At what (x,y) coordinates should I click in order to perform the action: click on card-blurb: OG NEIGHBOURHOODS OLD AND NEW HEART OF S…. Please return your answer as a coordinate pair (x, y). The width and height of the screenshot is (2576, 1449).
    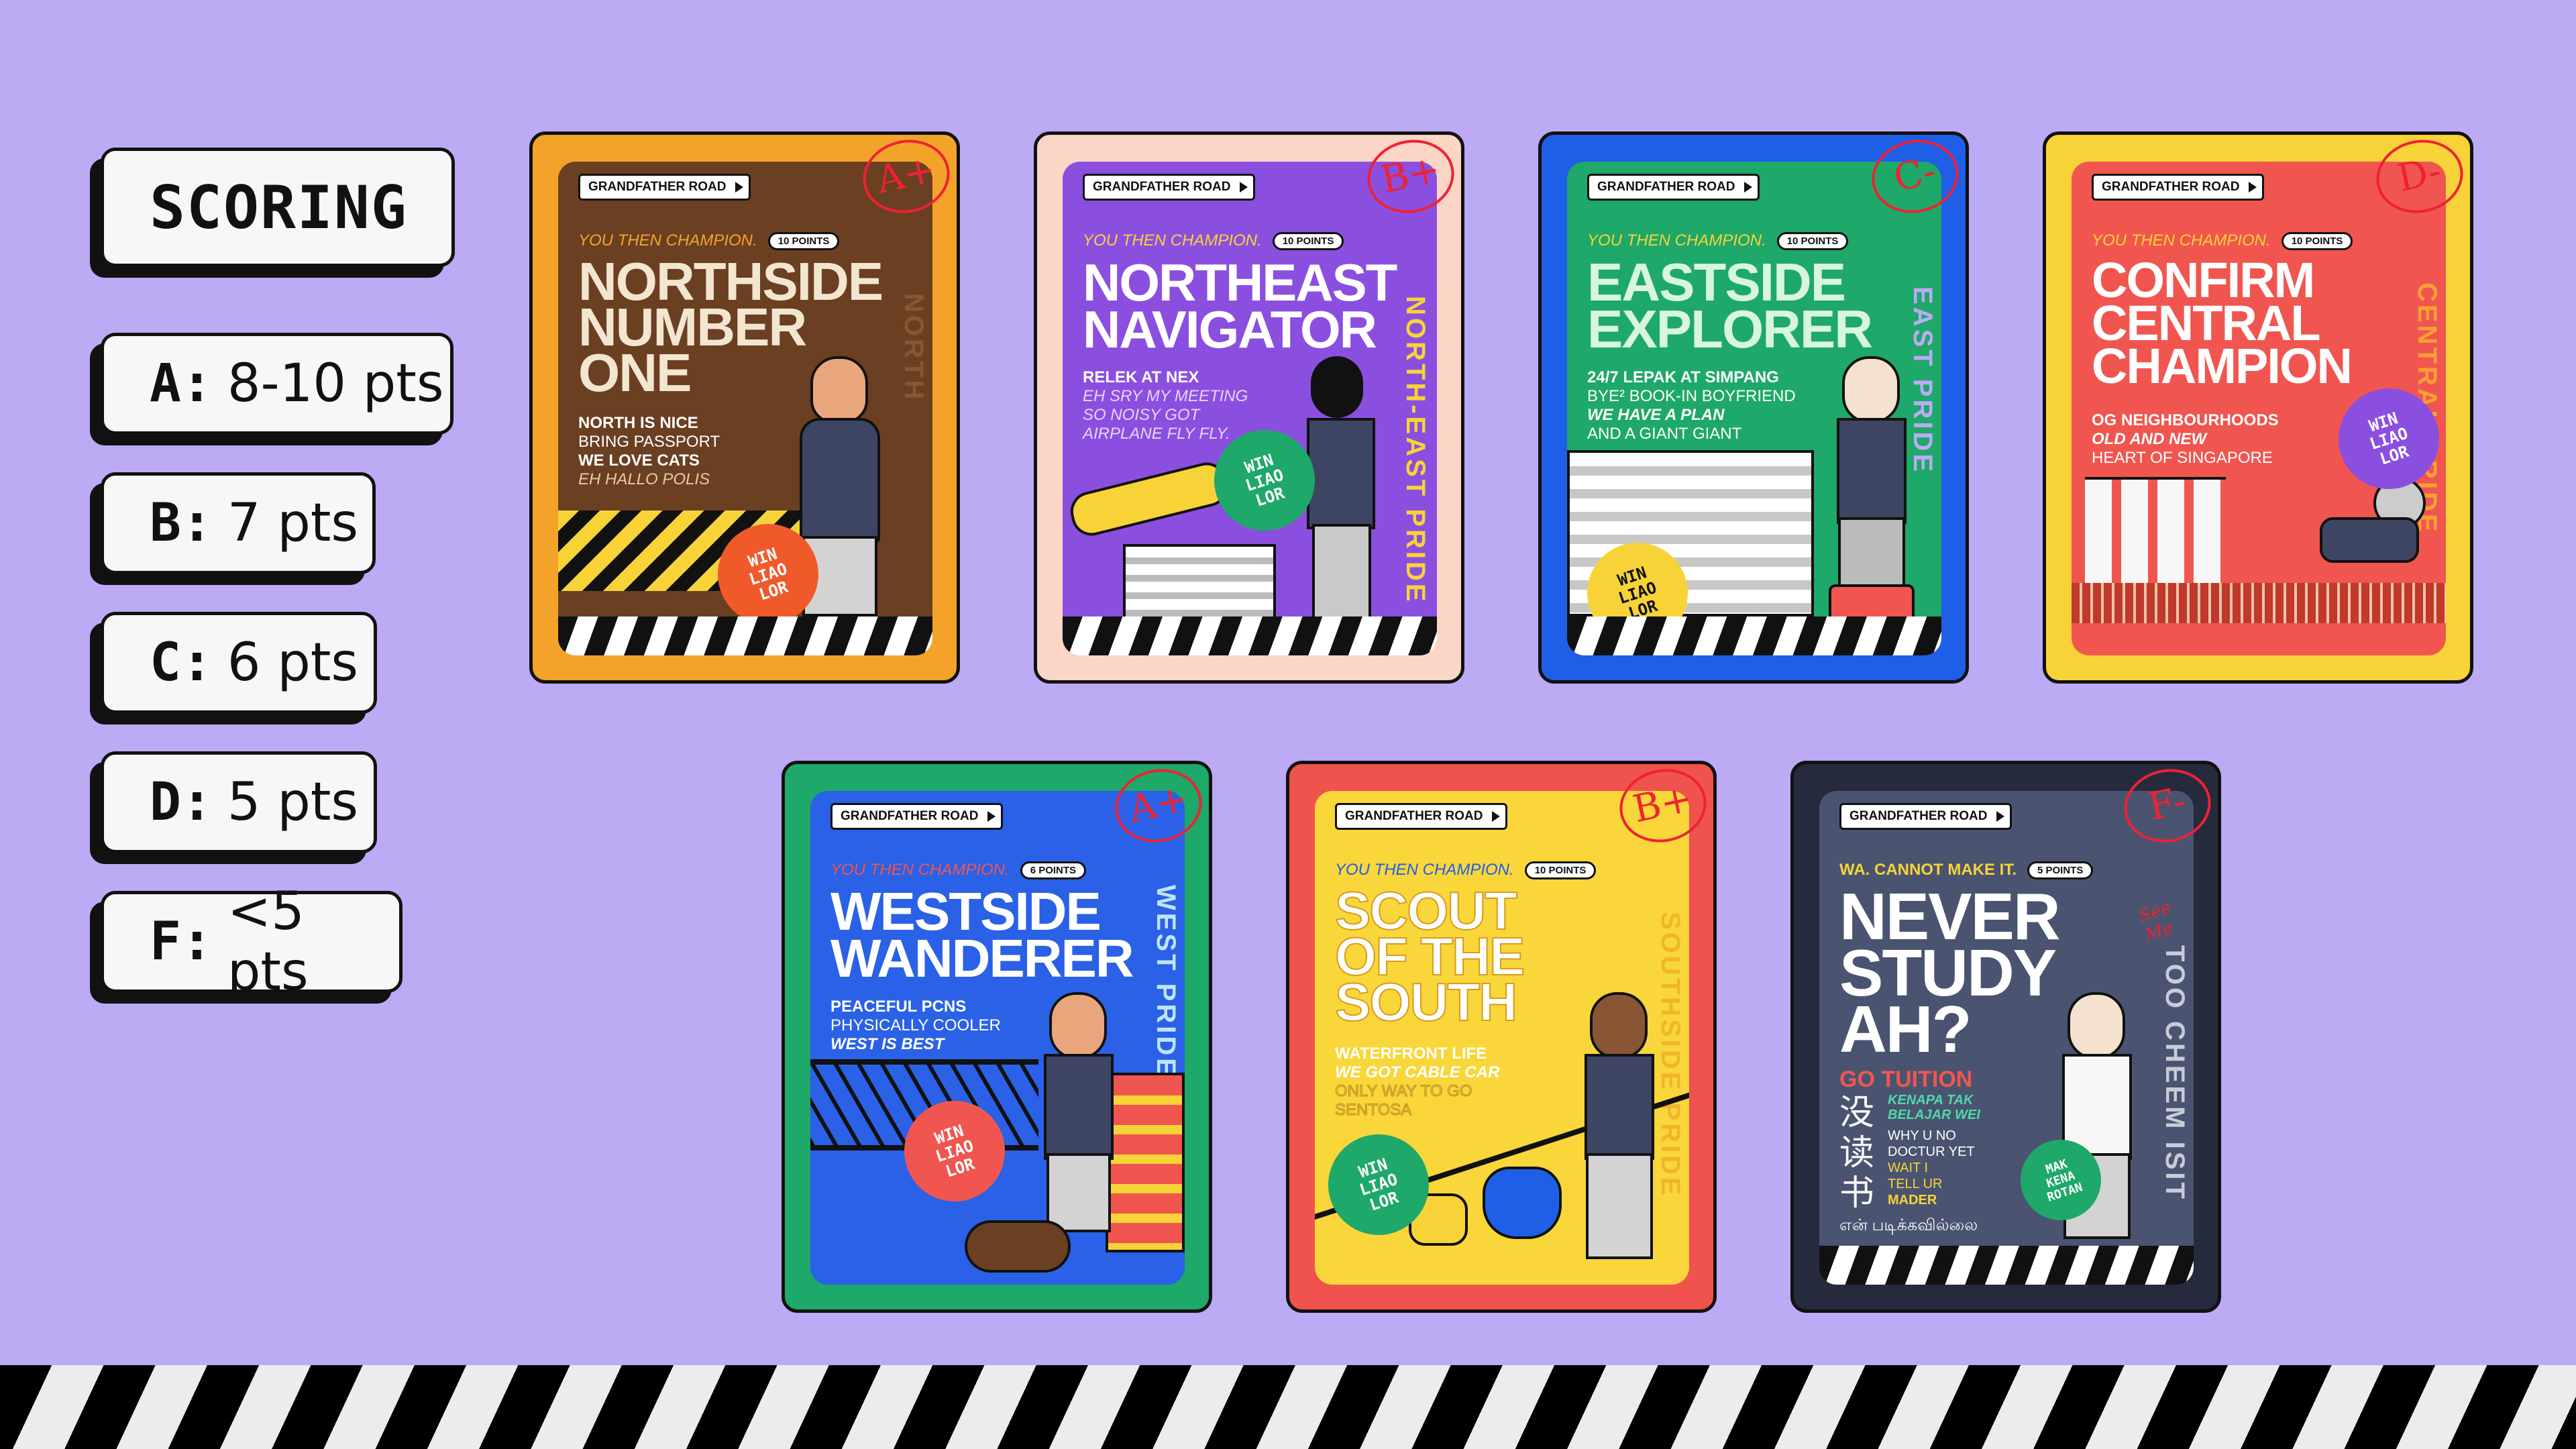
    Looking at the image, I should click on (2185, 439).